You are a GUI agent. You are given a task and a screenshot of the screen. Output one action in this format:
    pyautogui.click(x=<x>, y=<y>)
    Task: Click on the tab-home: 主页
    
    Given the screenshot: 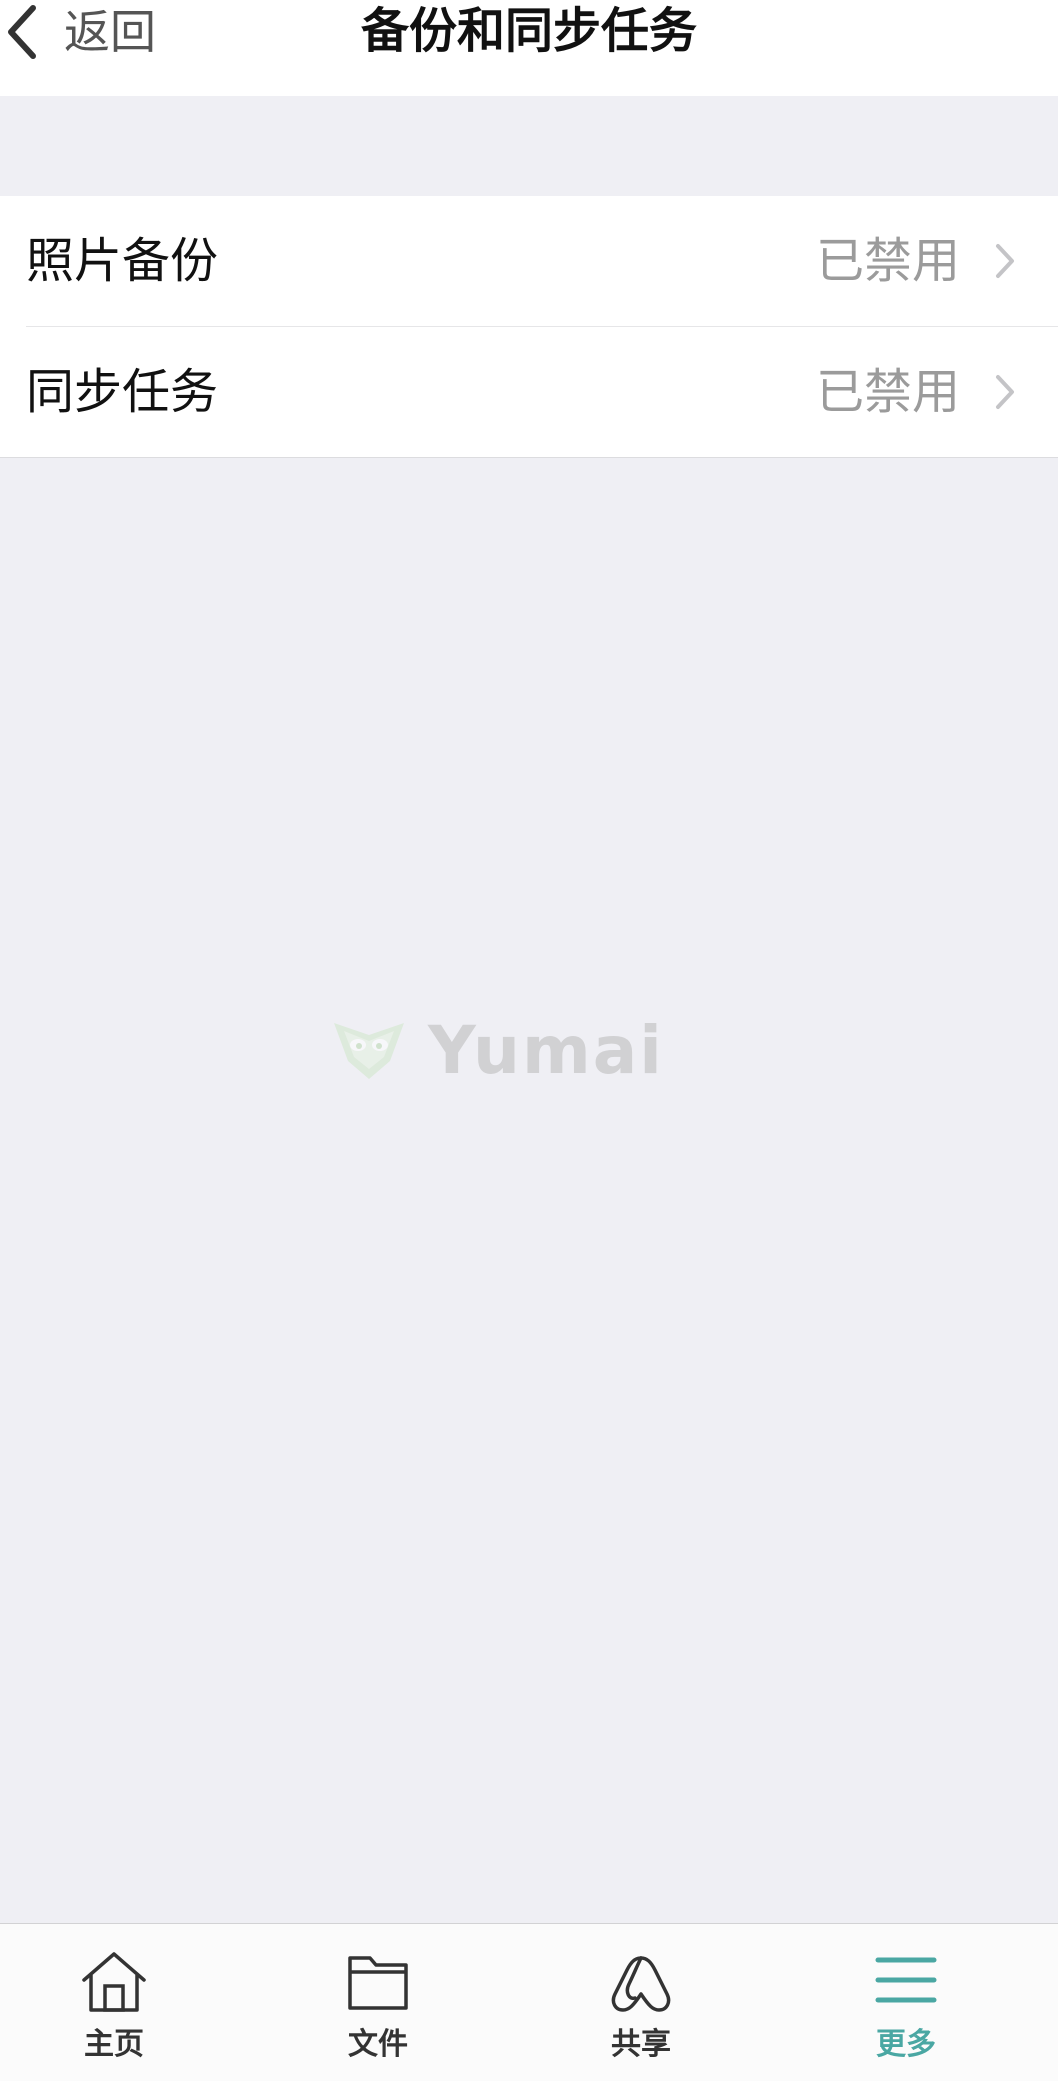 What is the action you would take?
    pyautogui.click(x=114, y=2002)
    